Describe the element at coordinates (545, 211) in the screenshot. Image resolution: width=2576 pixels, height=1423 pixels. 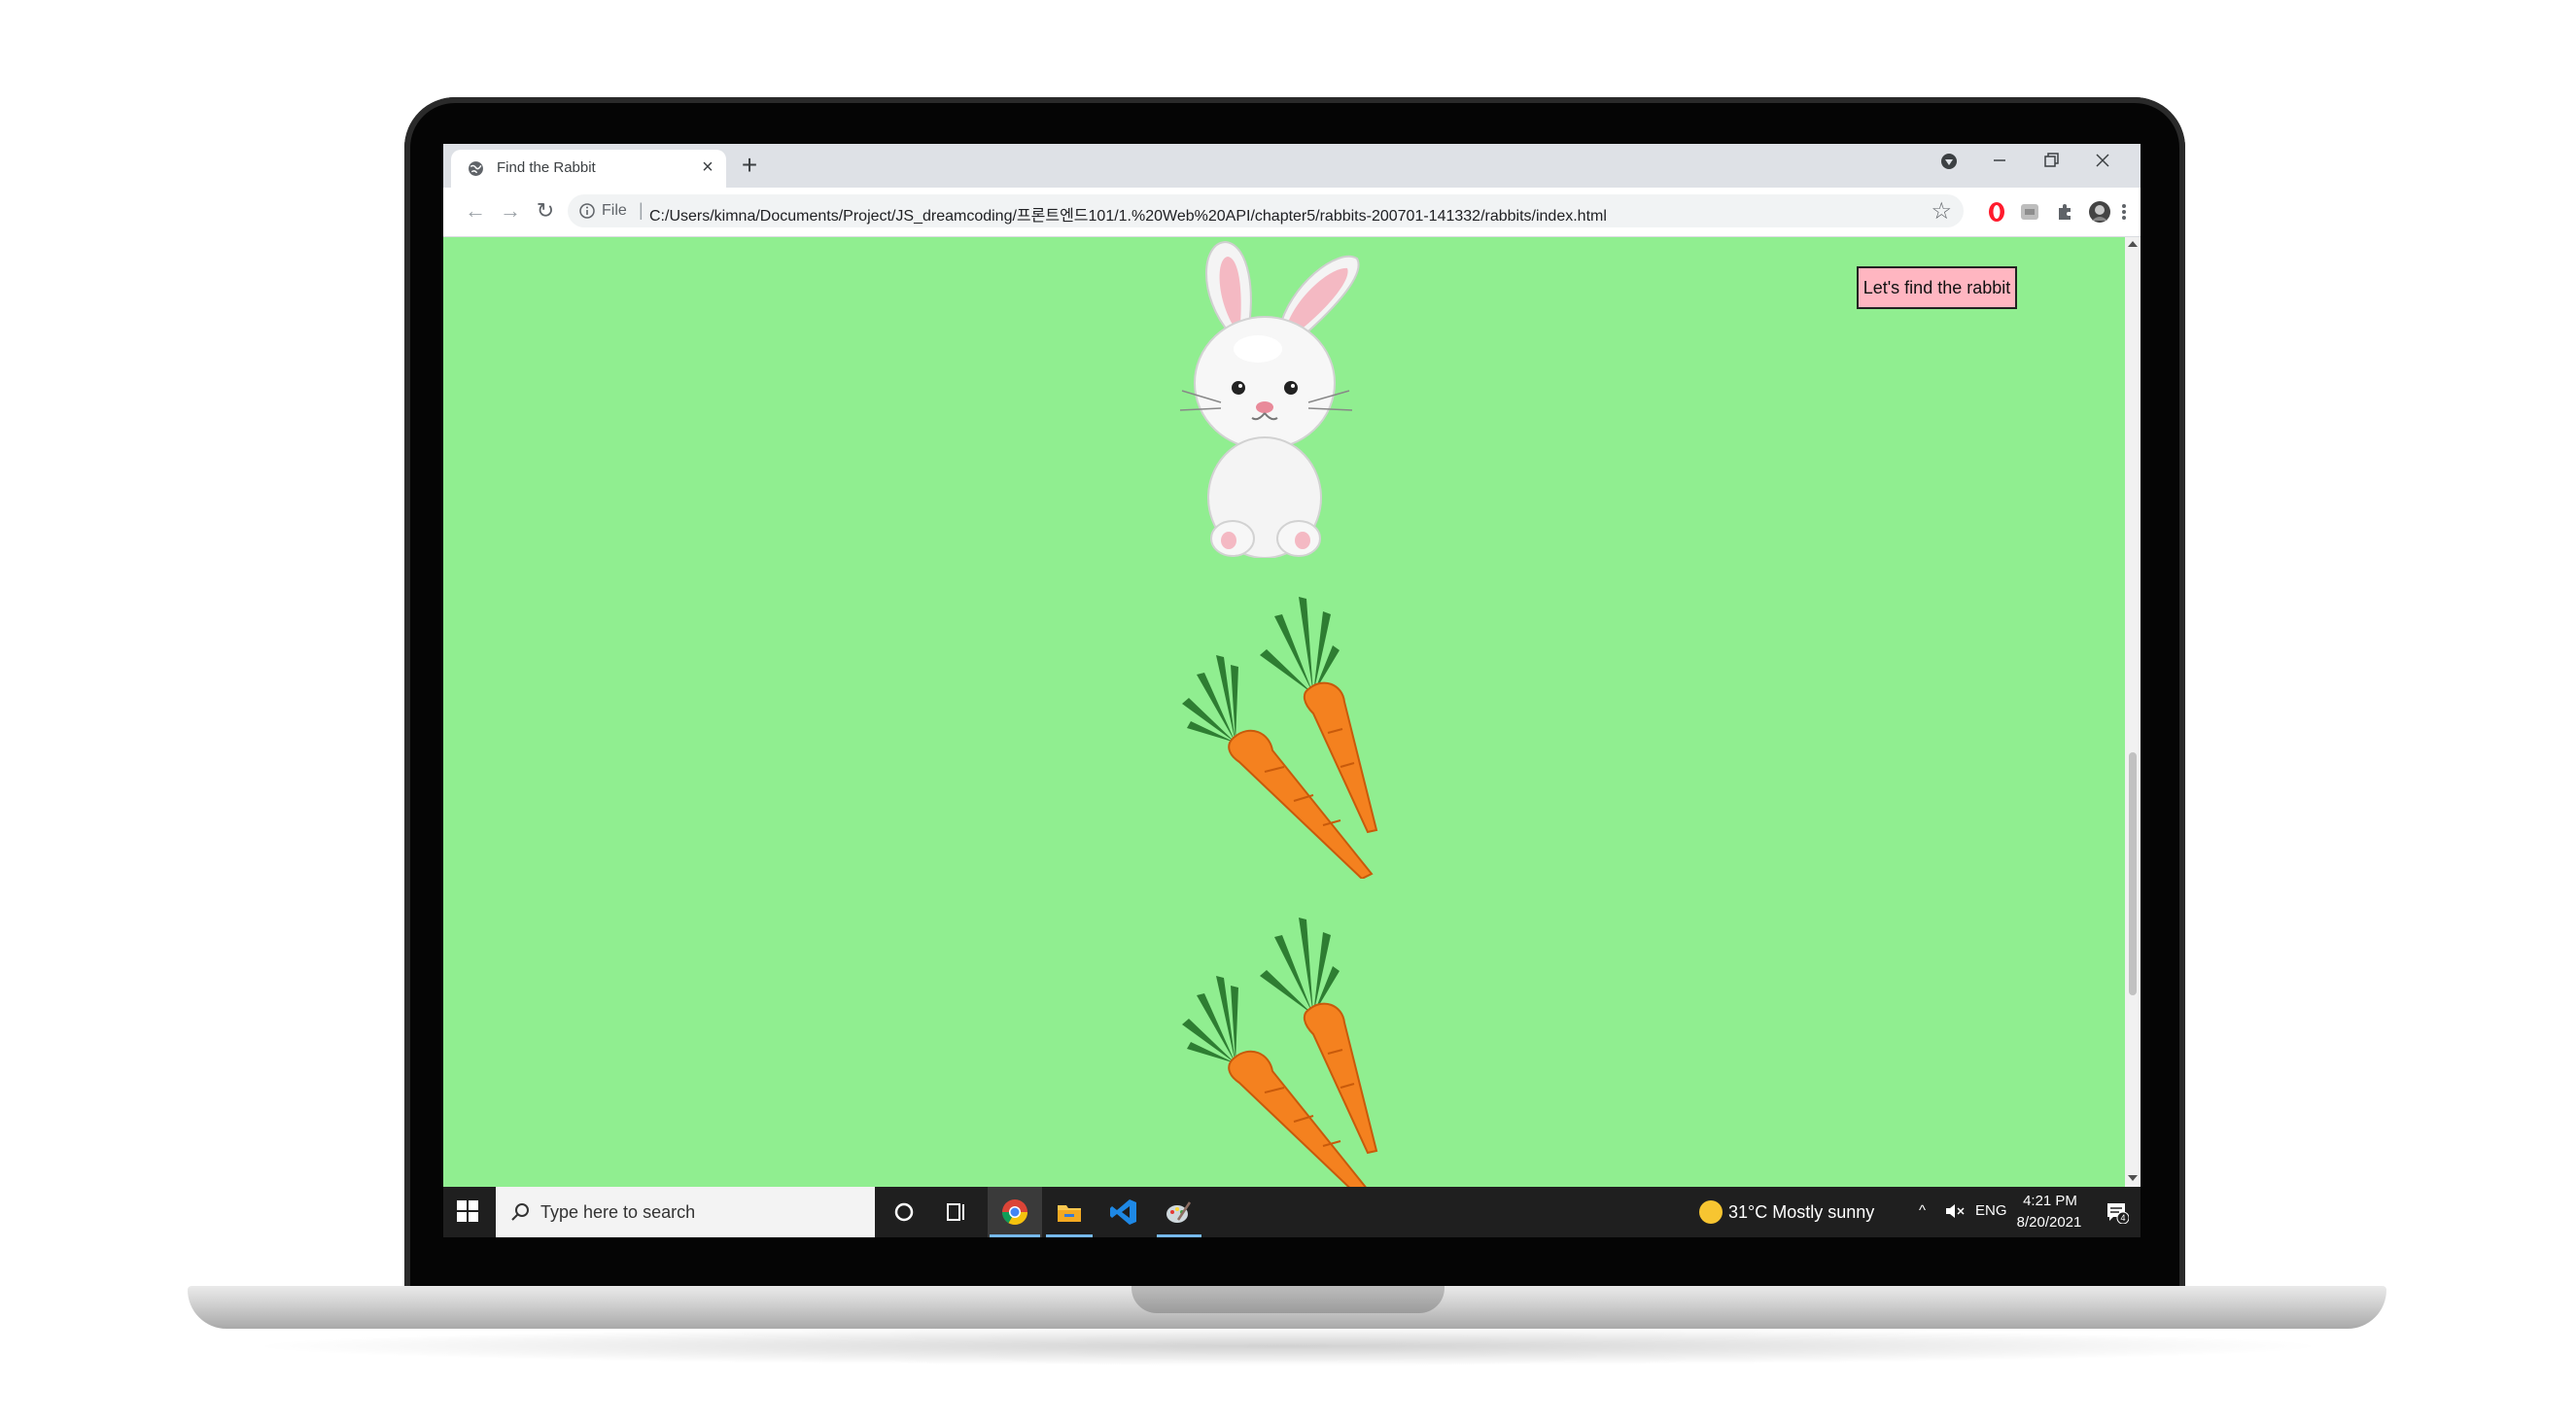
I see `reload-icon: ↻` at that location.